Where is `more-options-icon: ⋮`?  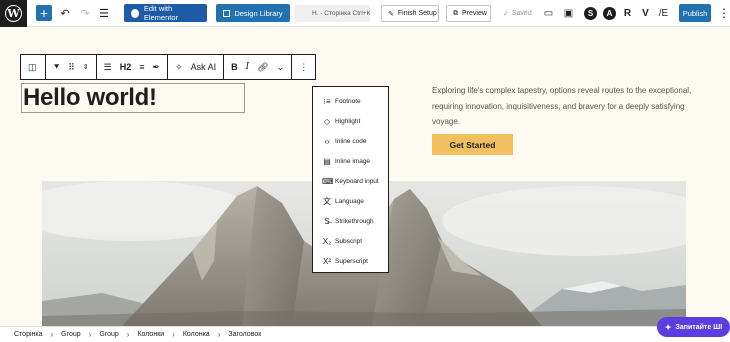
more-options-icon: ⋮ is located at coordinates (724, 13).